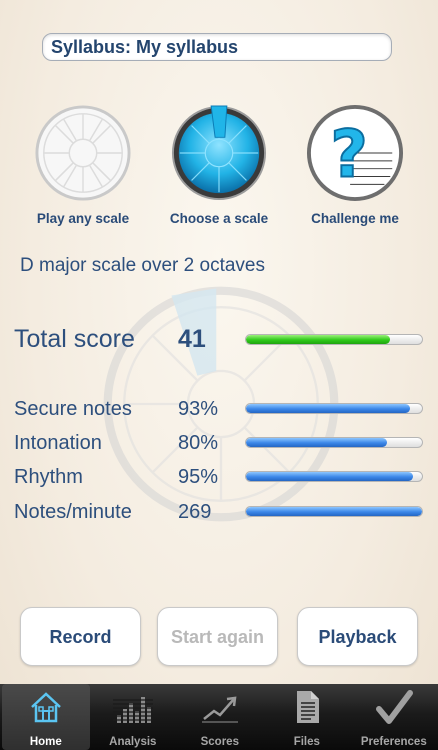 The width and height of the screenshot is (438, 750). I want to click on tab-files: Files, so click(307, 717).